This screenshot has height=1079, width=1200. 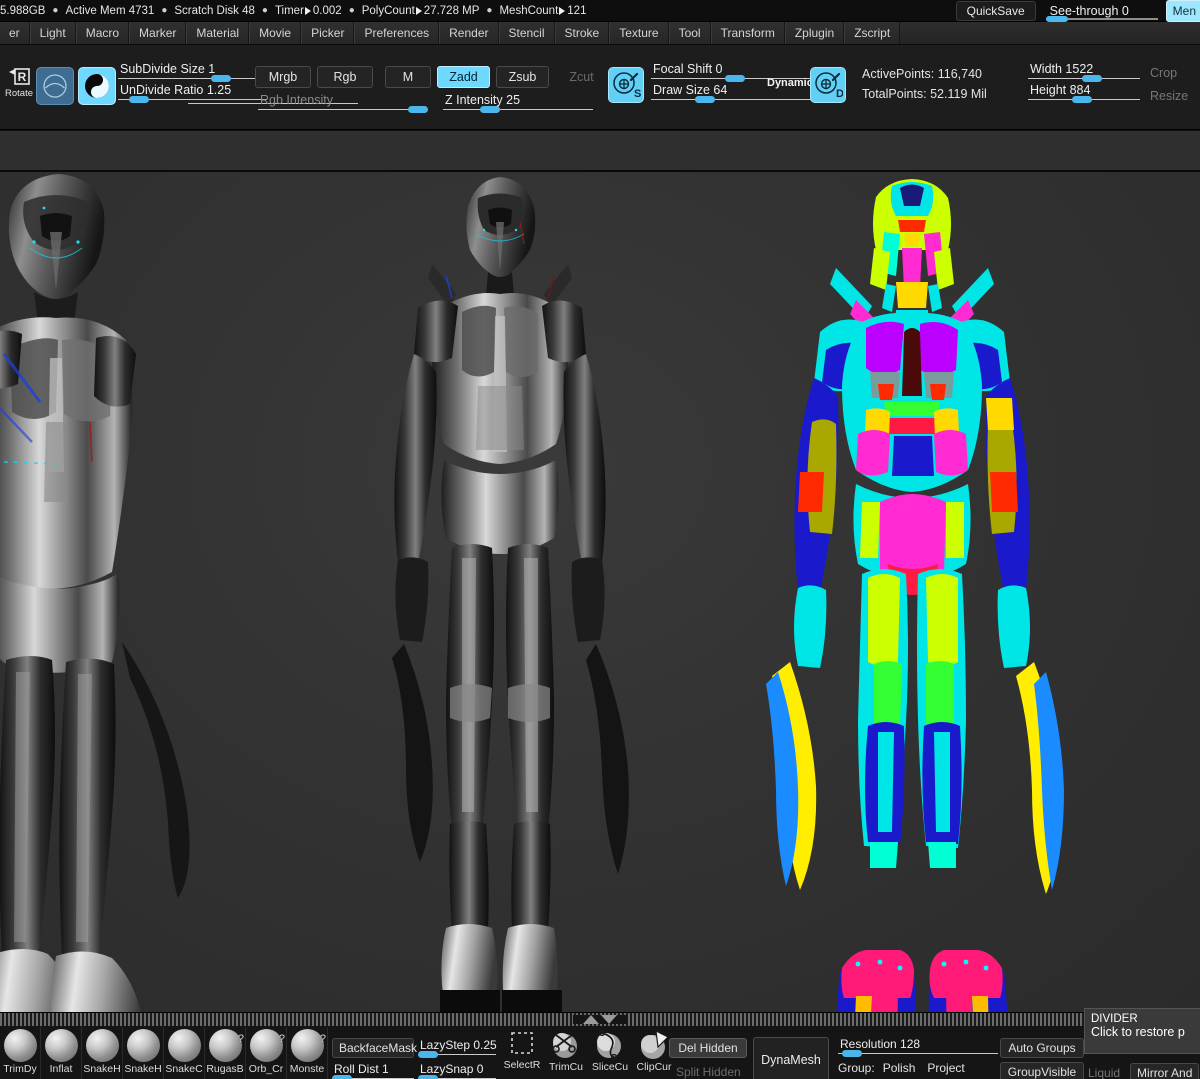 I want to click on document-height-slider: Height 884, so click(x=1084, y=93).